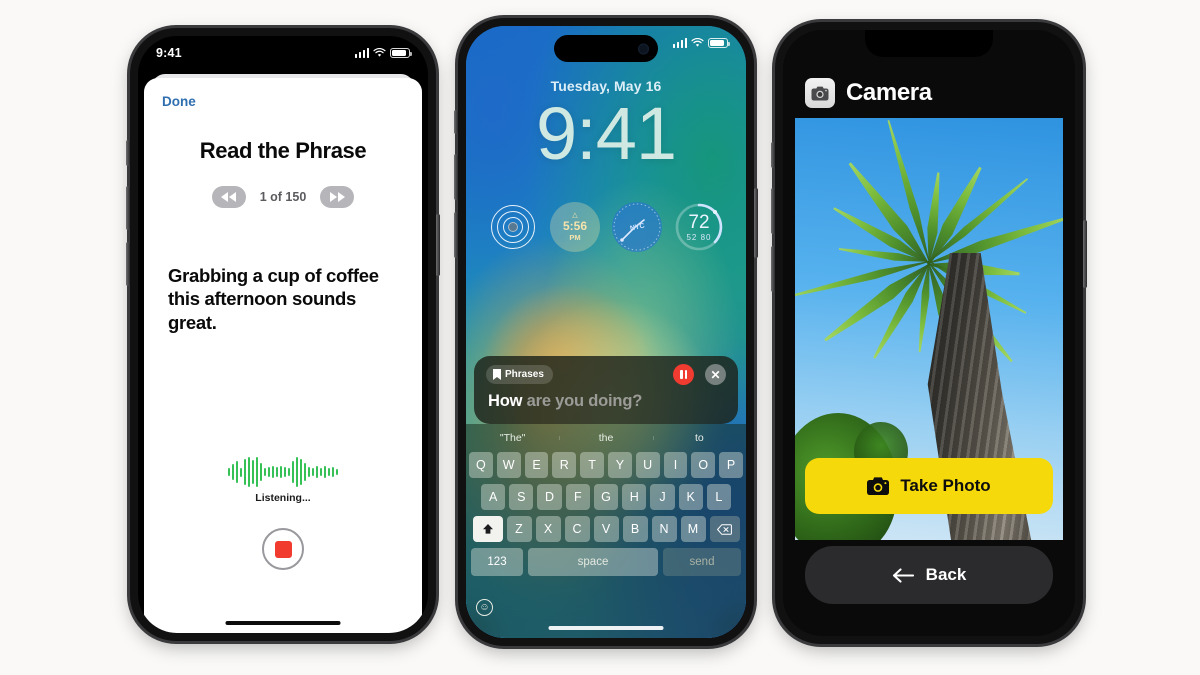  Describe the element at coordinates (575, 237) in the screenshot. I see `sunset-meridiem: PM` at that location.